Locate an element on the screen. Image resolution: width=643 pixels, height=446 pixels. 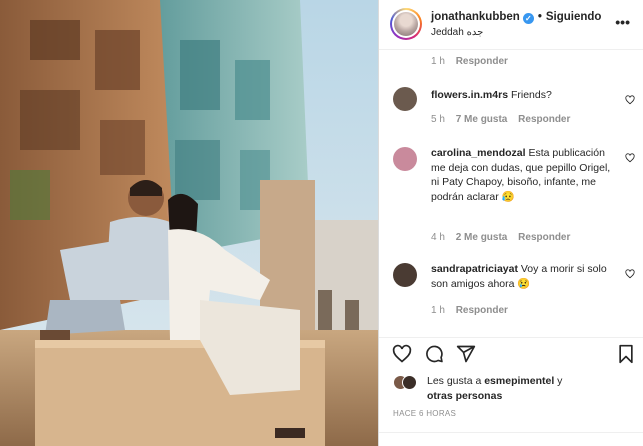
author-line: jonathankubben ✓ • Siguiendo is located at coordinates (516, 17).